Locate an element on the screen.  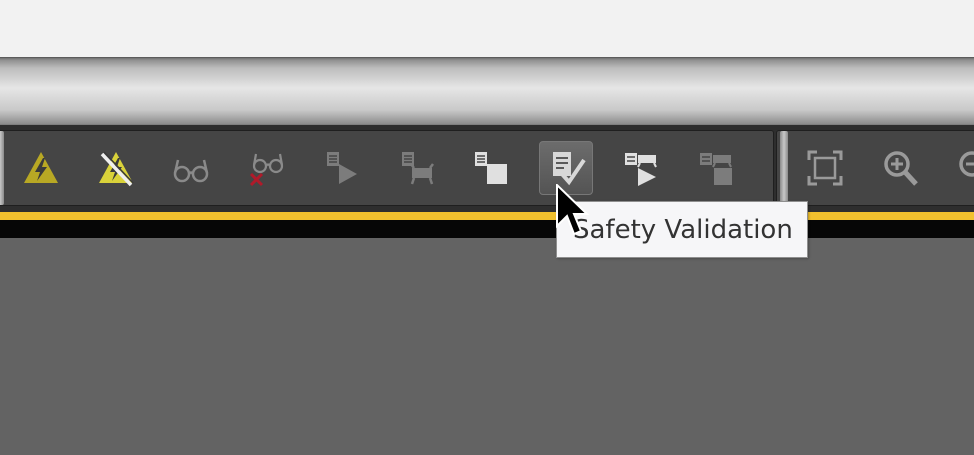
fit-view-button is located at coordinates (825, 168).